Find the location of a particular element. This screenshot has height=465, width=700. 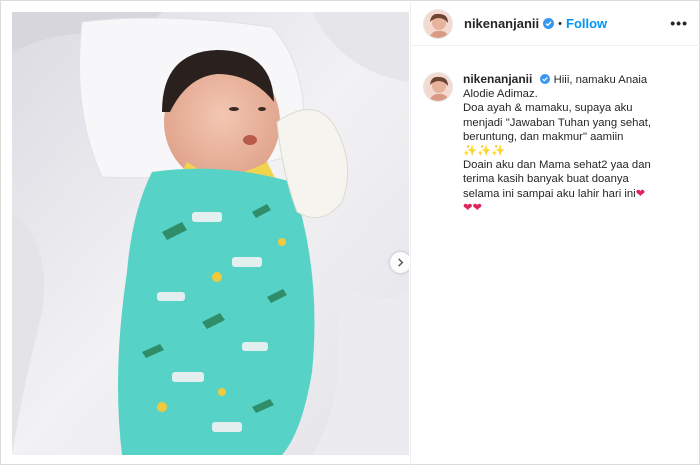

author-username: nikenanjanii is located at coordinates (501, 23).